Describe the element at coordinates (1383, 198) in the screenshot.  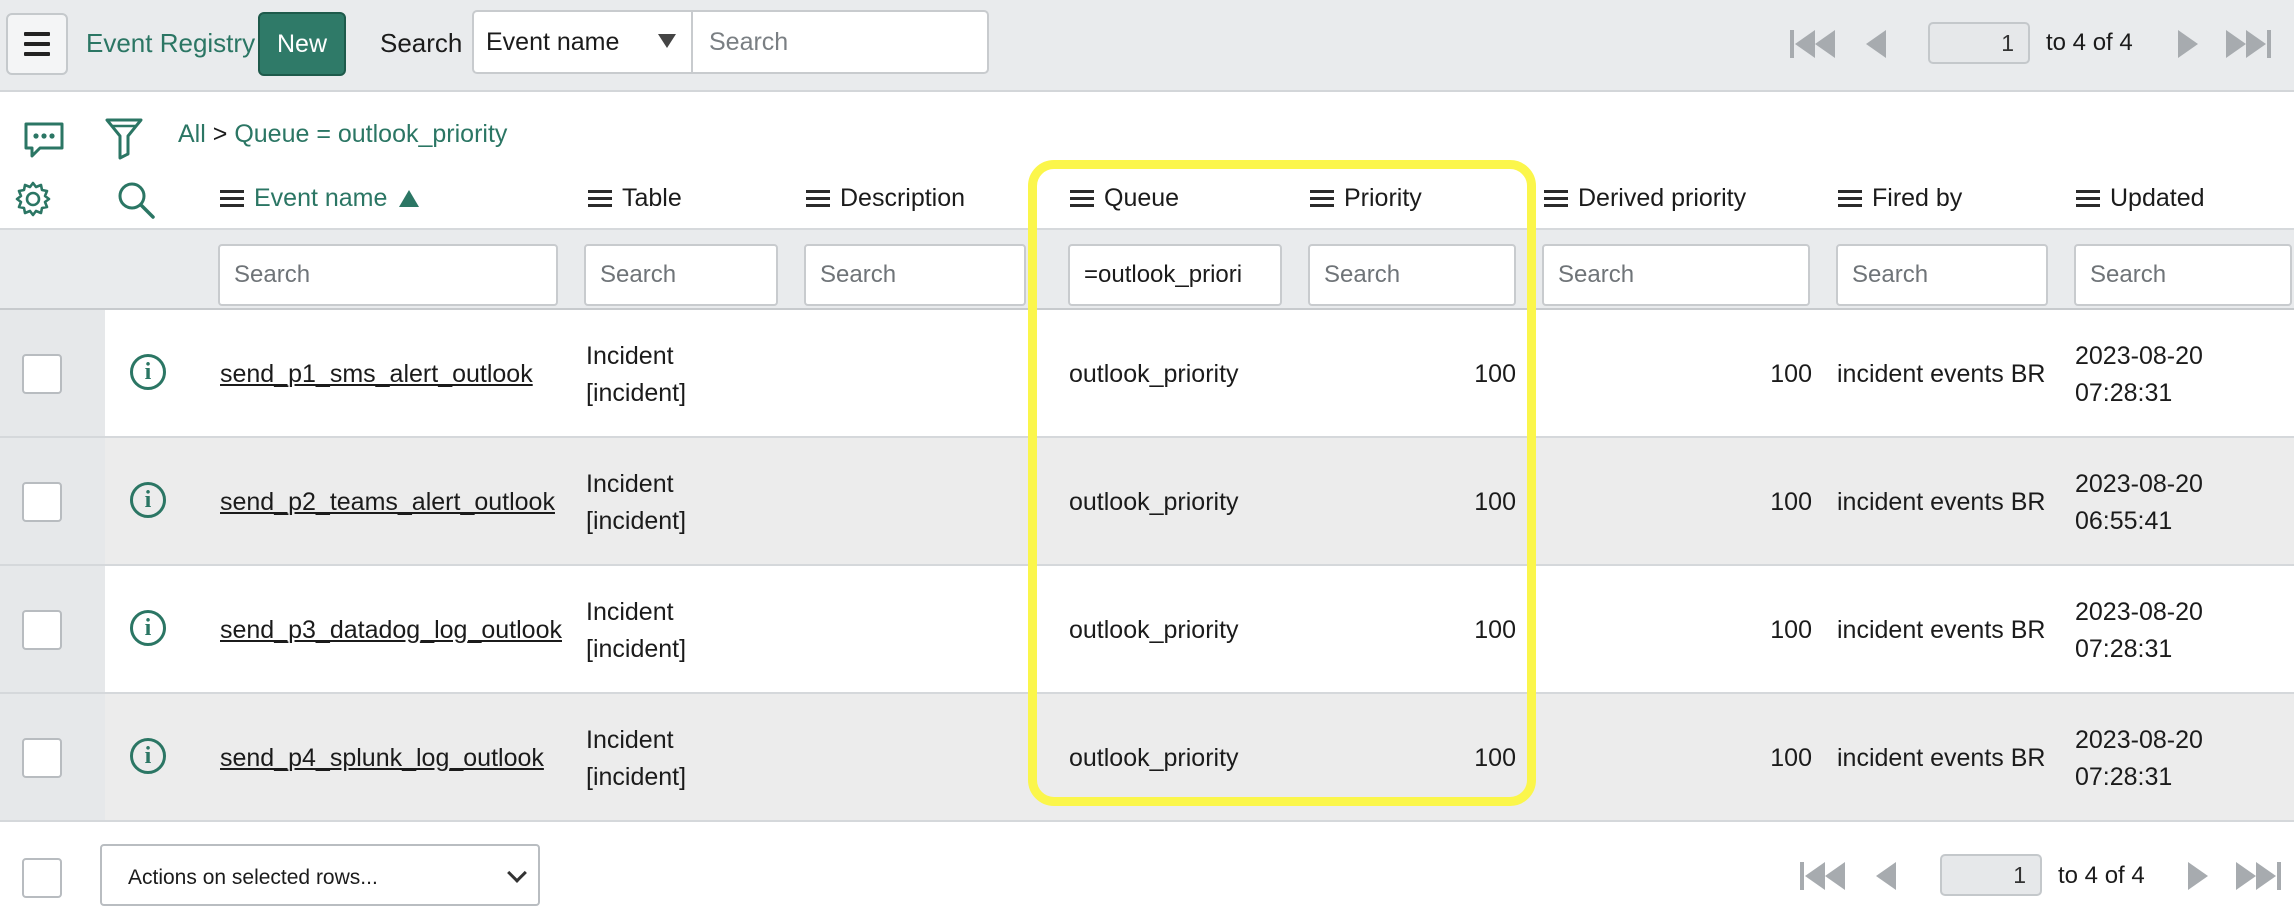
I see `column-label: Priority` at that location.